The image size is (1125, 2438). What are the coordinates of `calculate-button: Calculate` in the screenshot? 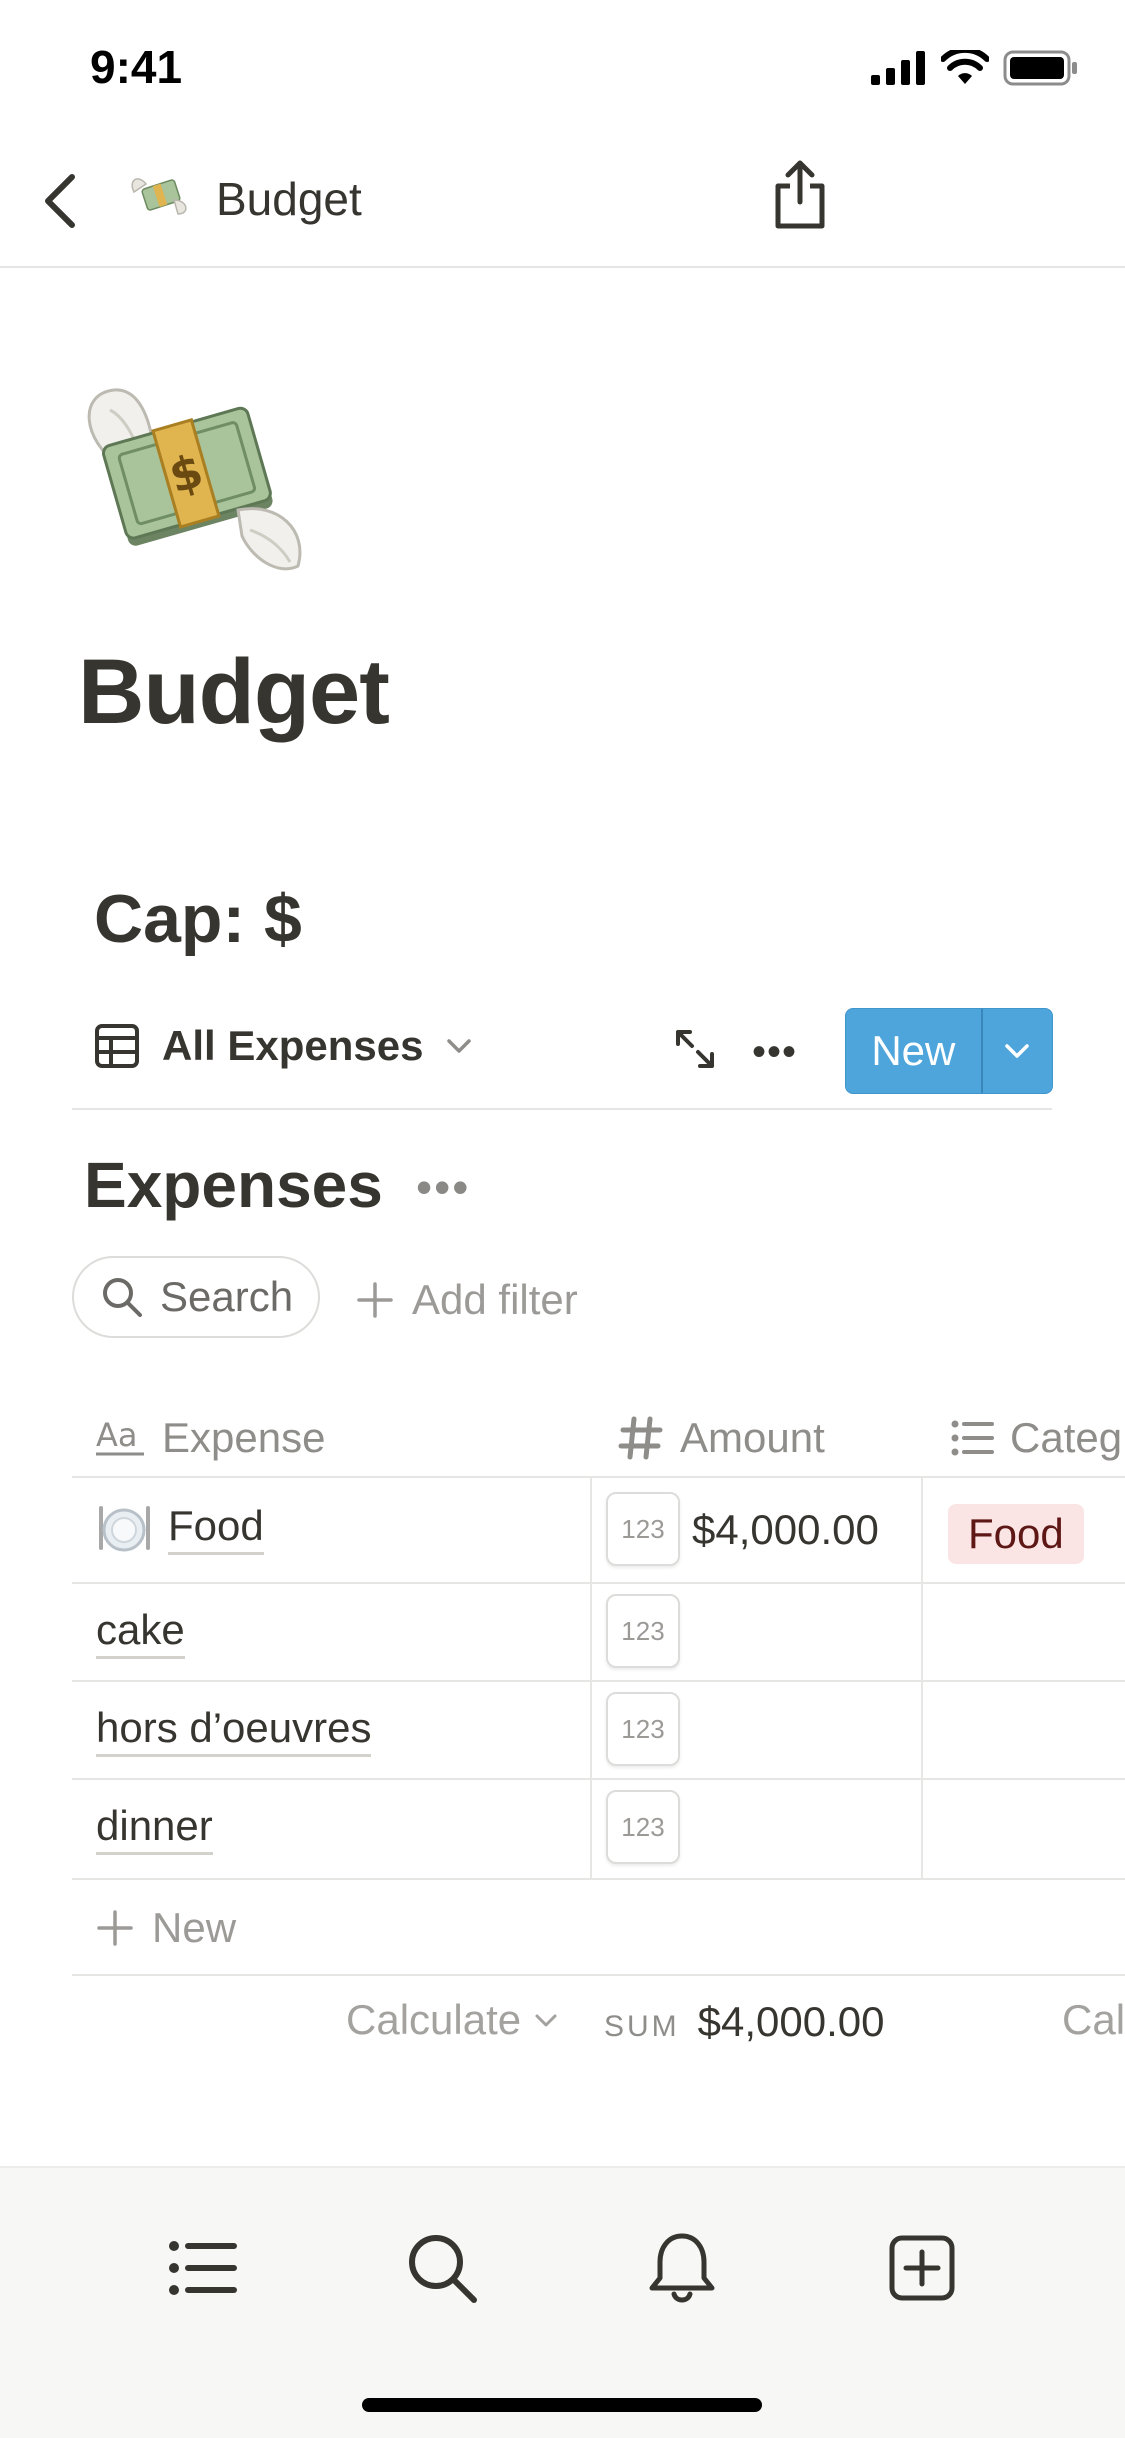 It's located at (452, 2020).